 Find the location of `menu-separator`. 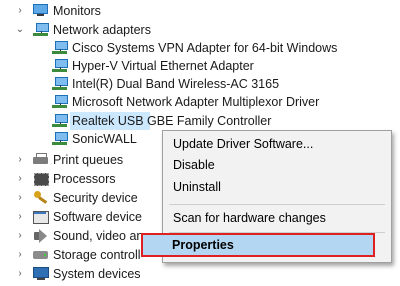

menu-separator is located at coordinates (277, 204).